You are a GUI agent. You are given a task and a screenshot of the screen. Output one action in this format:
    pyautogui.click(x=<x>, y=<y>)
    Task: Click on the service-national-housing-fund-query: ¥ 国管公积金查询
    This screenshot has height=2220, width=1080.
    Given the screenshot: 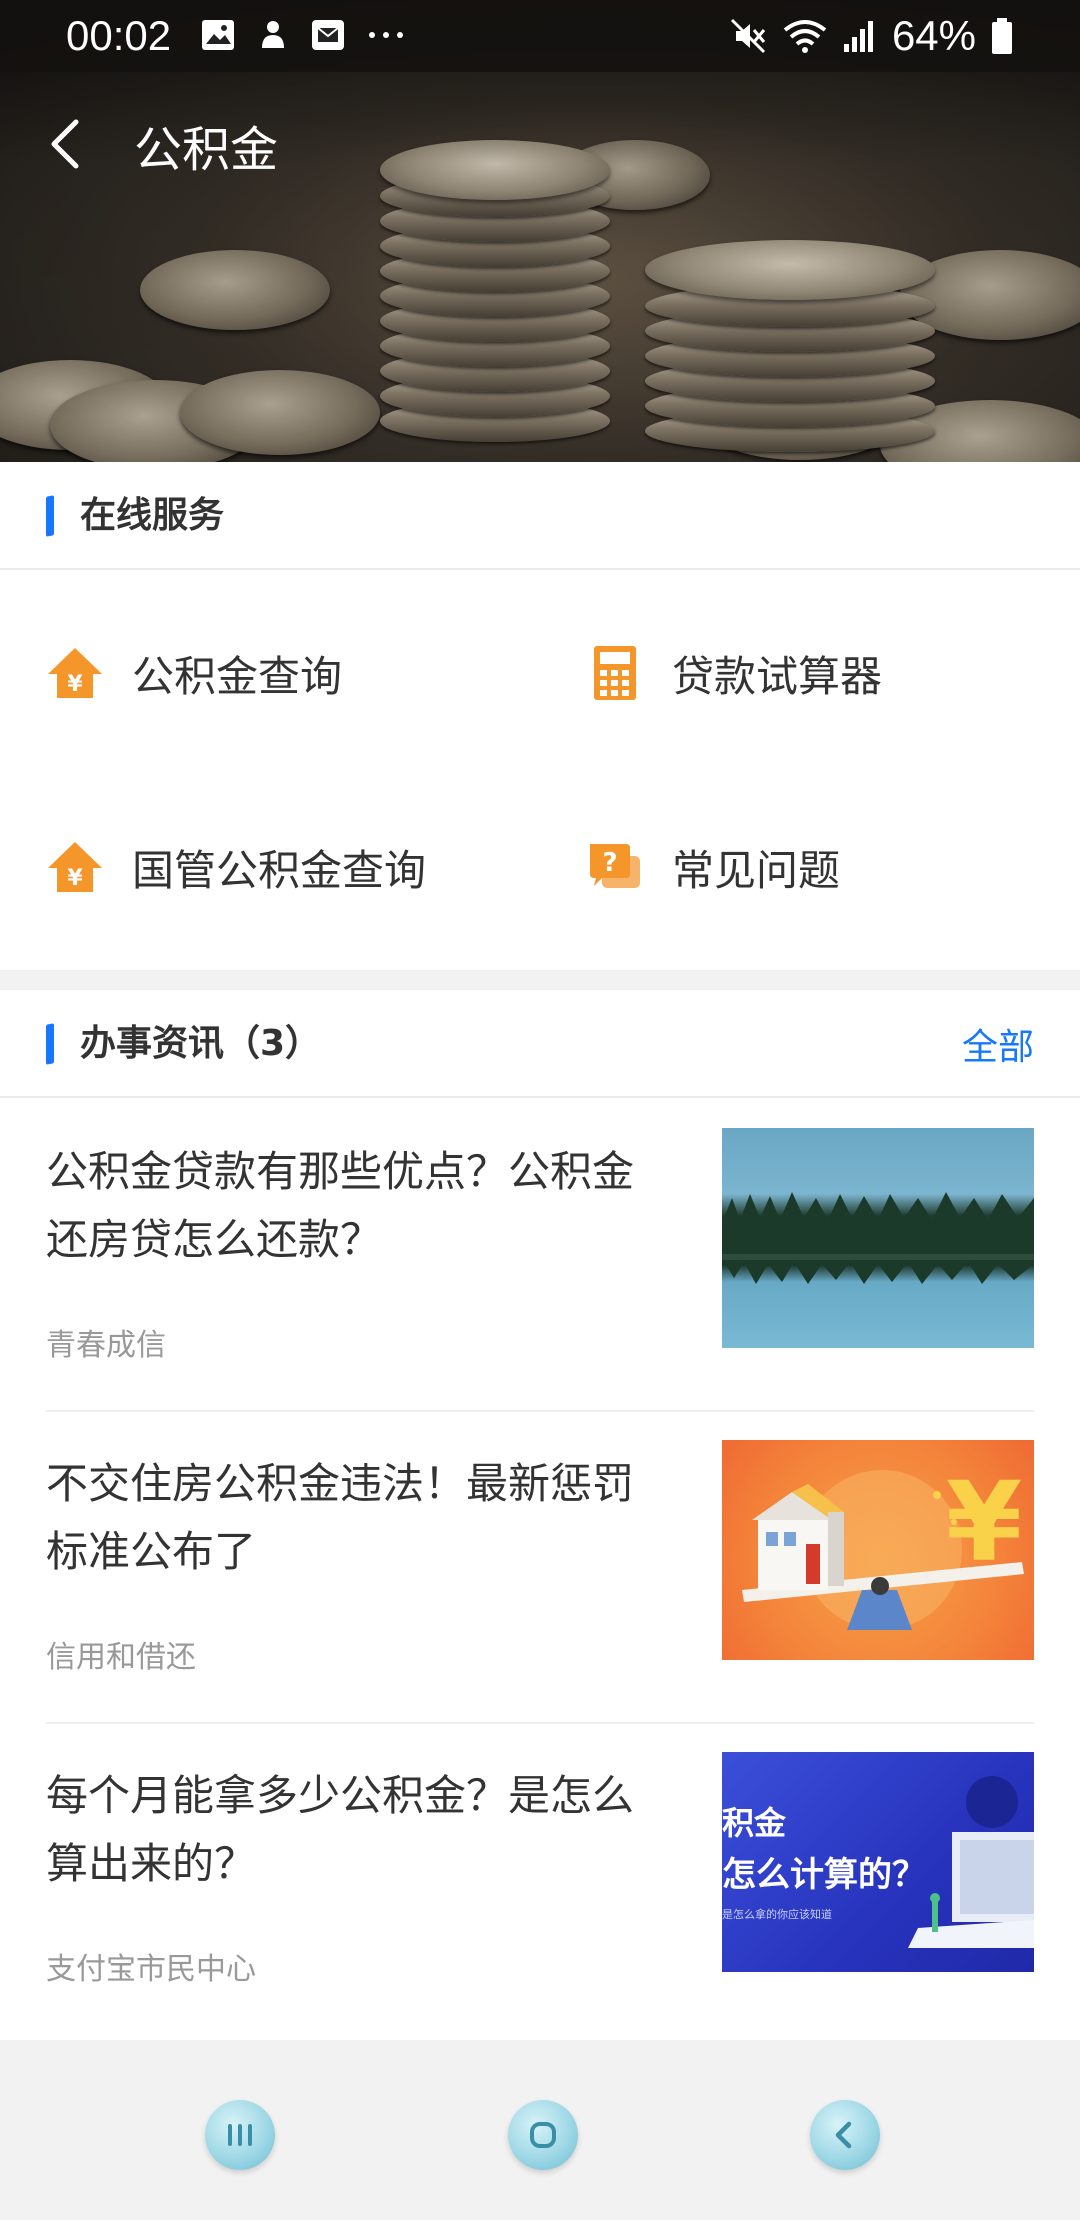 What is the action you would take?
    pyautogui.click(x=236, y=867)
    